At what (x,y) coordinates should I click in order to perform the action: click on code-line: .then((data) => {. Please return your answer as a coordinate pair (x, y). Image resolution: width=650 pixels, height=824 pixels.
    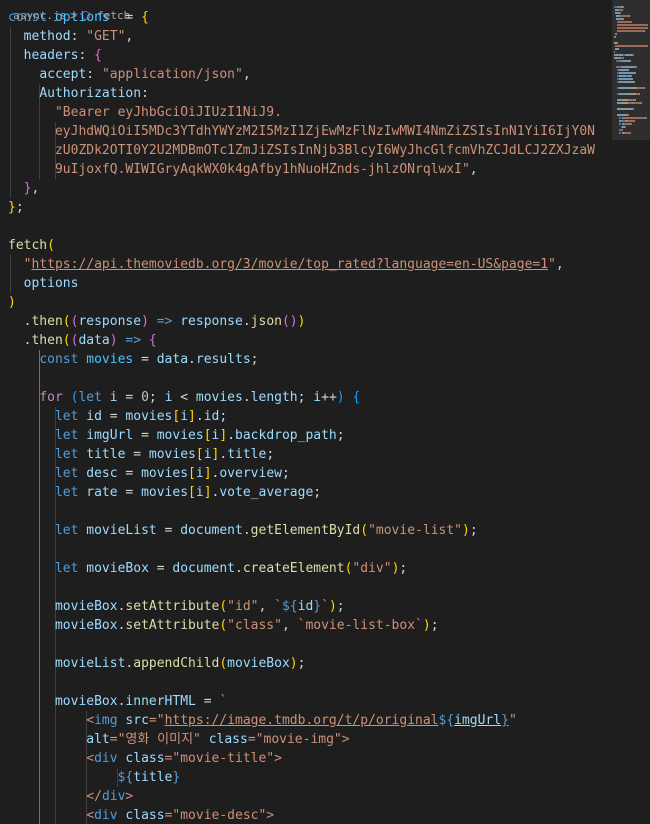
    Looking at the image, I should click on (82, 340).